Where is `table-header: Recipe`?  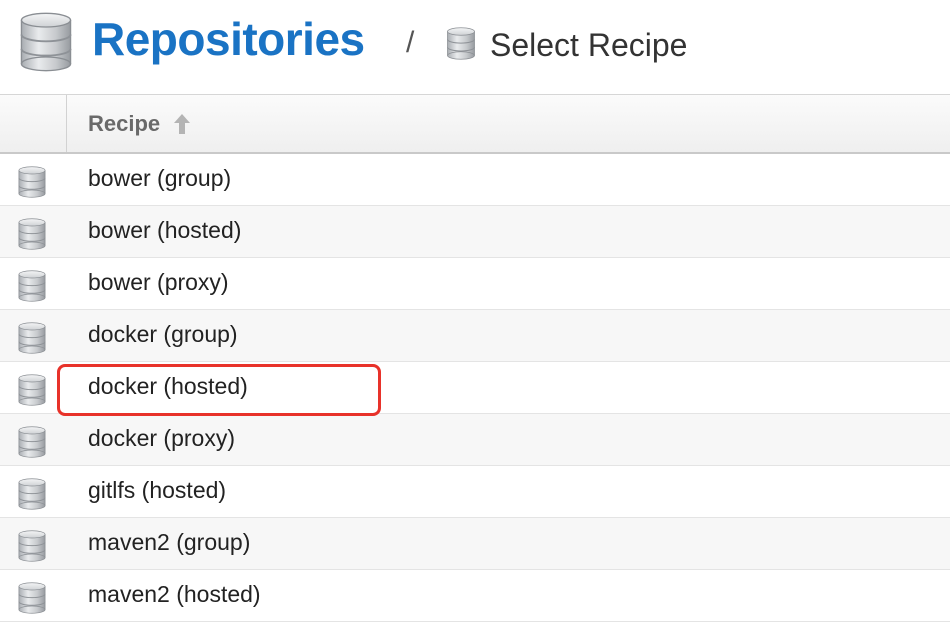
table-header: Recipe is located at coordinates (475, 124).